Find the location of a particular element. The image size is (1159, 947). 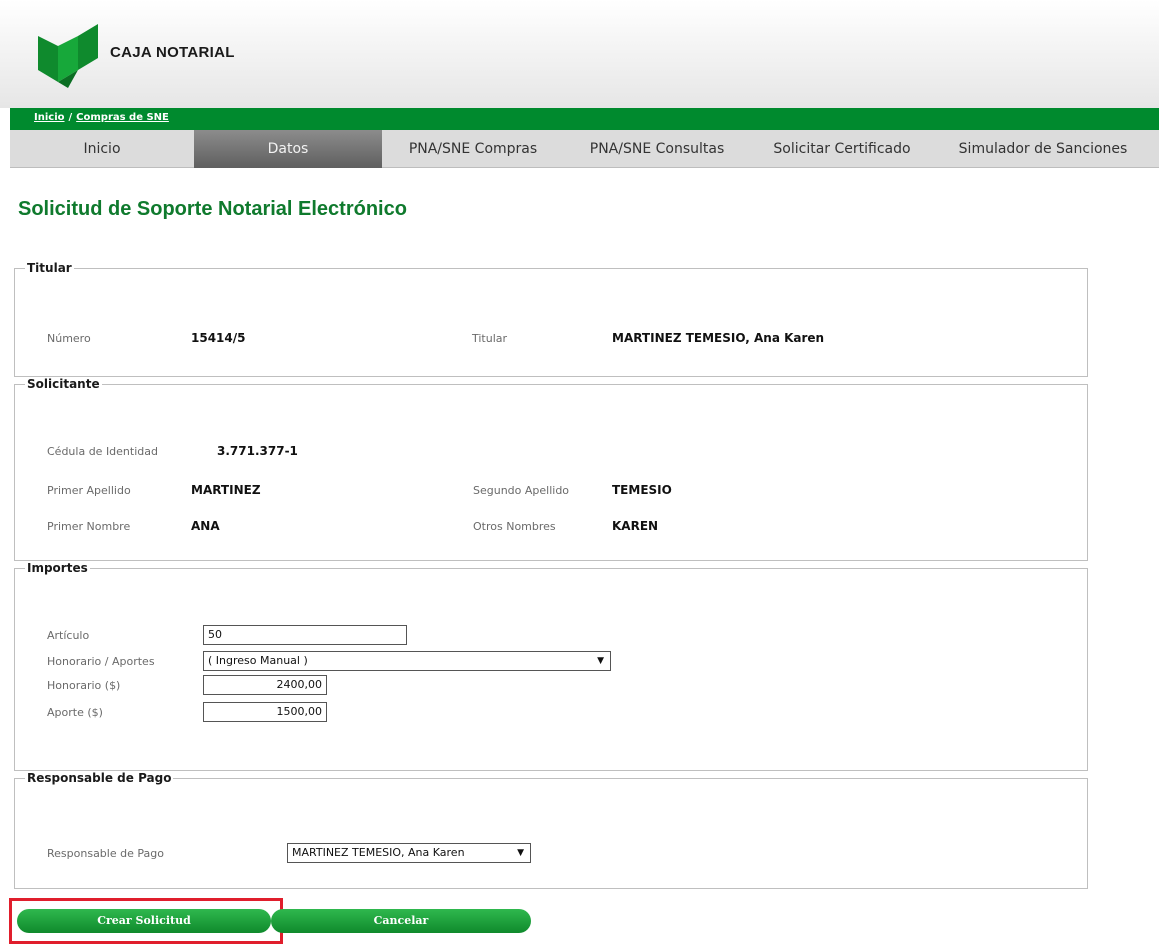

articulo-input: 50 is located at coordinates (305, 635).